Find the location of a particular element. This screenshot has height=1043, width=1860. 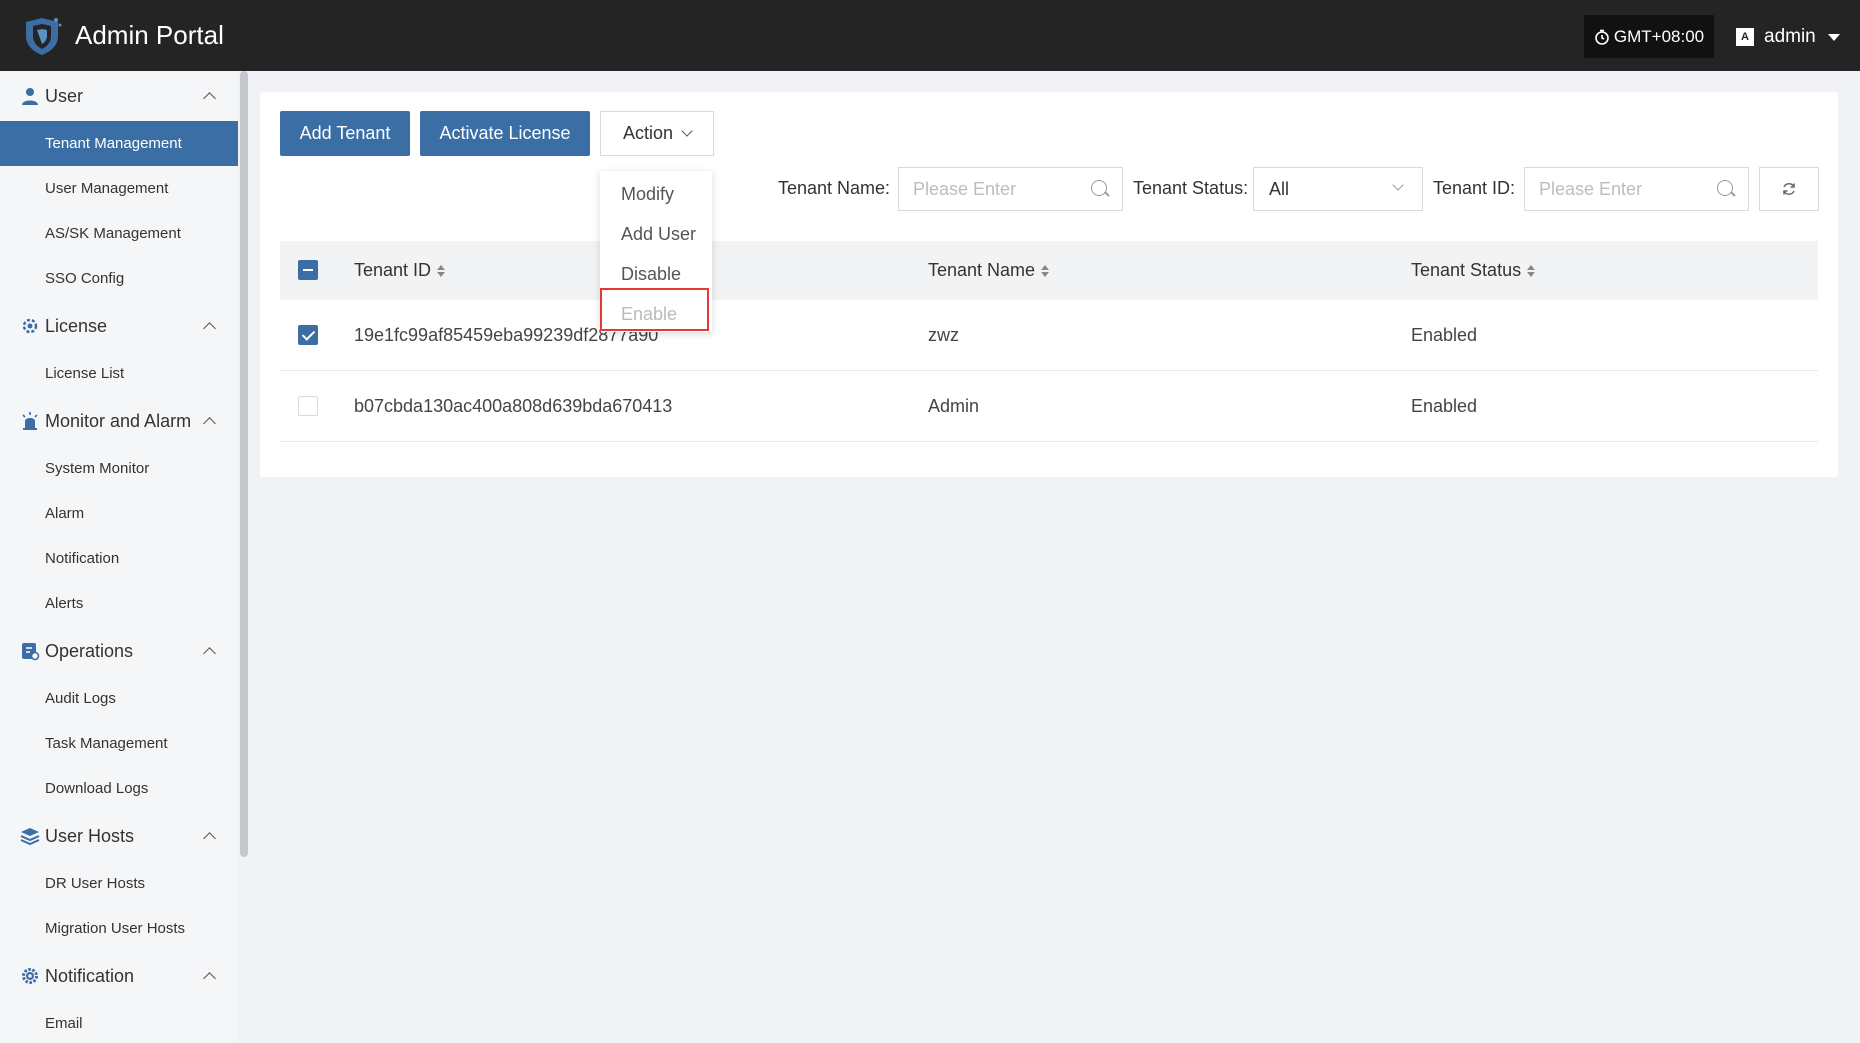

menu-item-modify: Modify is located at coordinates (656, 194).